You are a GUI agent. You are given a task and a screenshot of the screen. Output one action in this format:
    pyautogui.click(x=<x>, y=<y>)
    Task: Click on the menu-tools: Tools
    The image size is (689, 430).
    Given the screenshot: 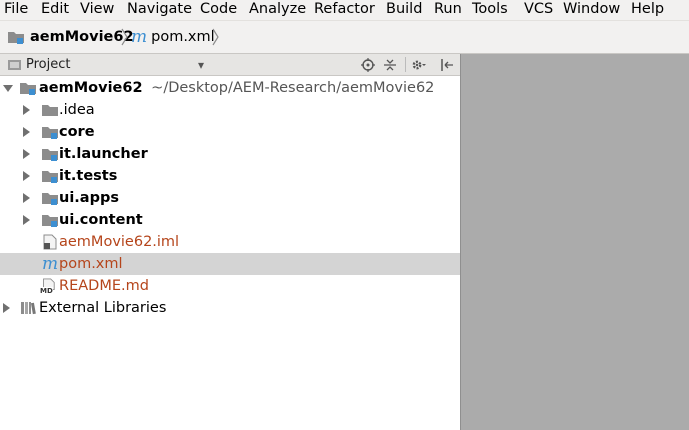 What is the action you would take?
    pyautogui.click(x=490, y=10)
    